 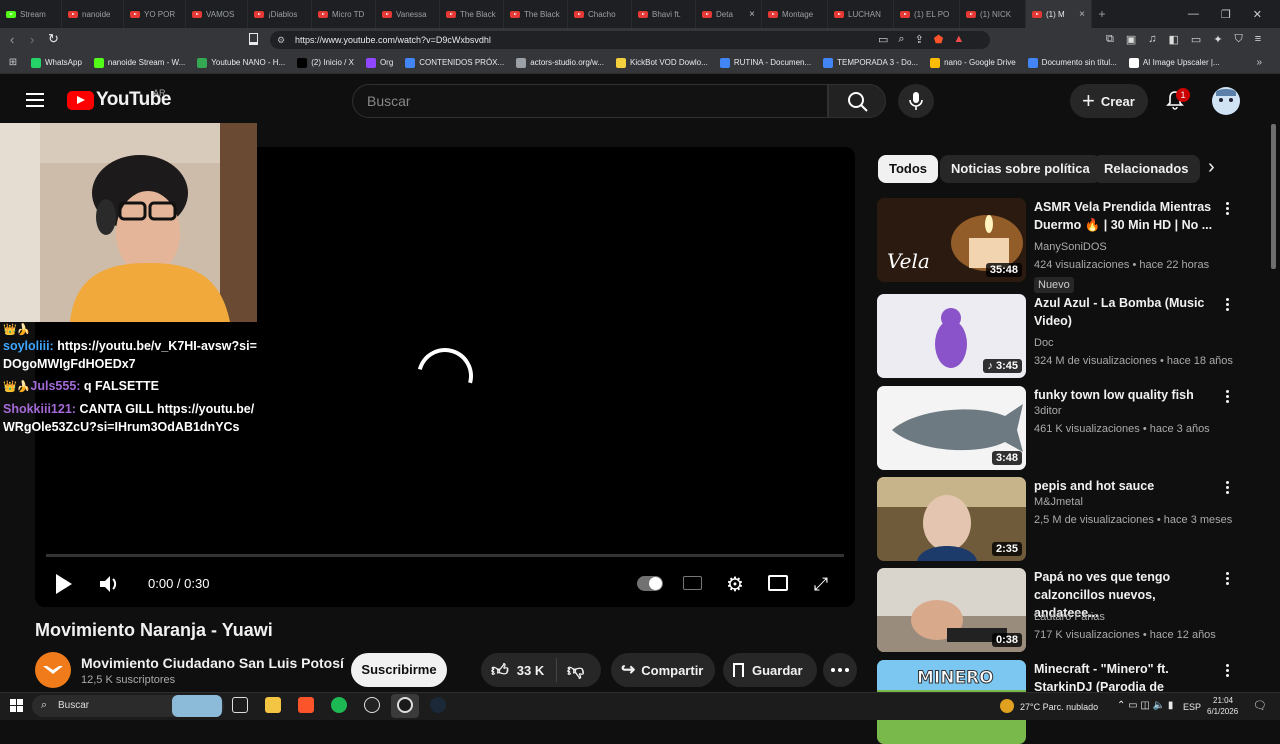 What do you see at coordinates (408, 14) in the screenshot?
I see `browser-tab: Vanessa` at bounding box center [408, 14].